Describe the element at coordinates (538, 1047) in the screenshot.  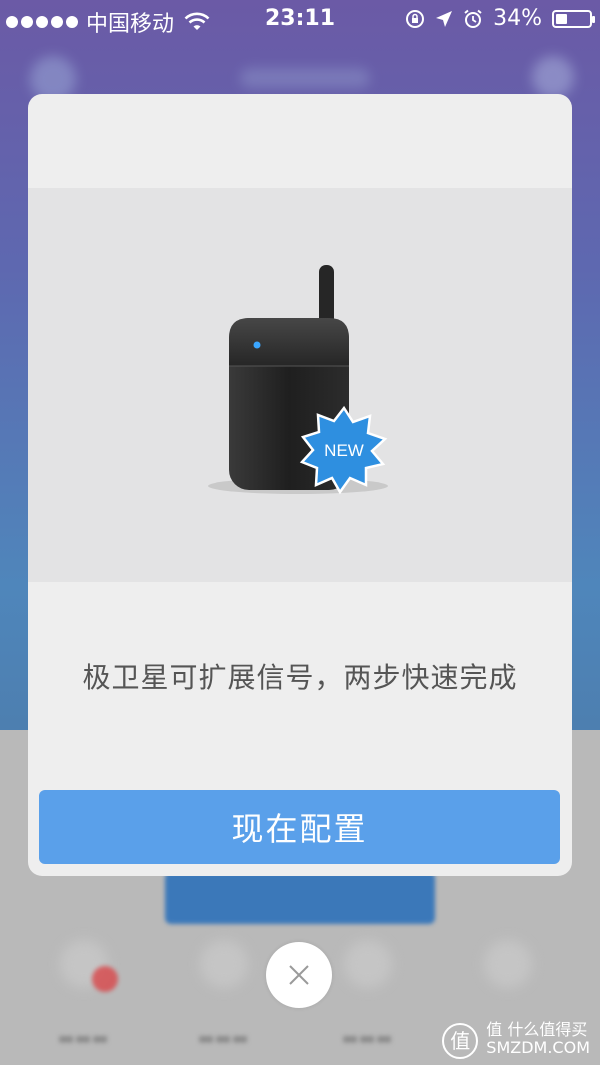
I see `watermark-line2: SMZDM.COM` at that location.